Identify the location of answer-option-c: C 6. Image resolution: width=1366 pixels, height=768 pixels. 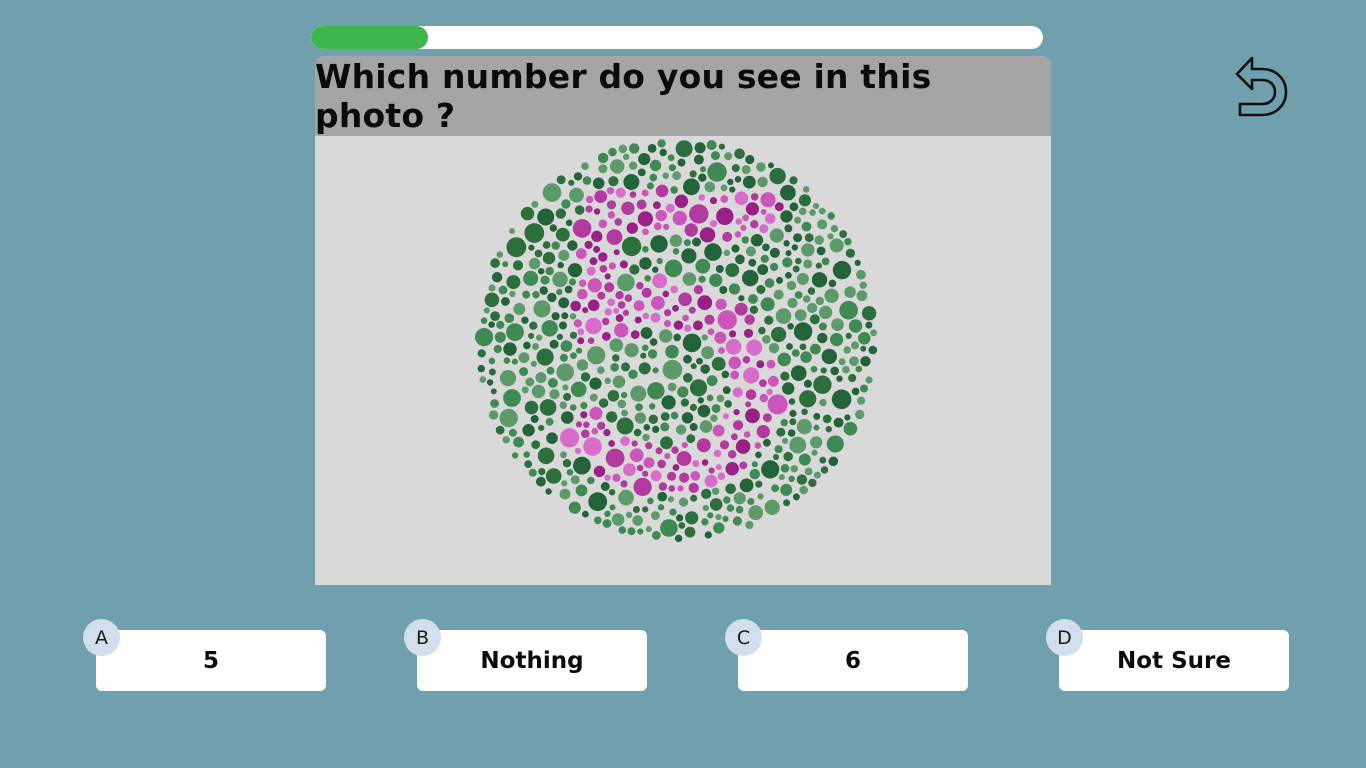
(846, 655).